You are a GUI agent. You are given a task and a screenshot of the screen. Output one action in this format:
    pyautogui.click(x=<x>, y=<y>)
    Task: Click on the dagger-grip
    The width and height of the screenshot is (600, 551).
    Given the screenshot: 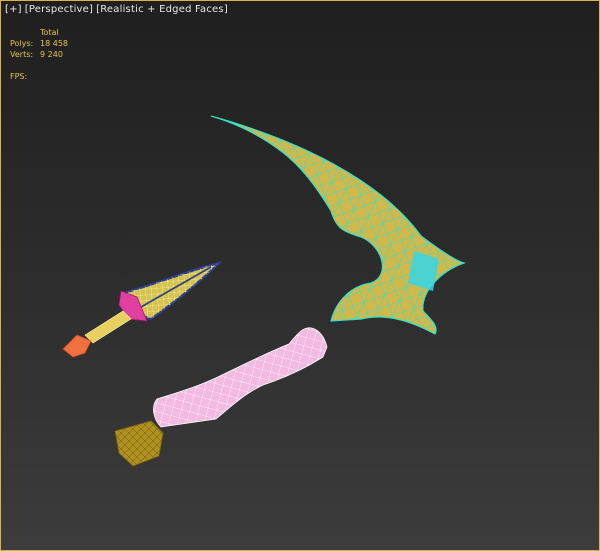 What is the action you would take?
    pyautogui.click(x=108, y=327)
    